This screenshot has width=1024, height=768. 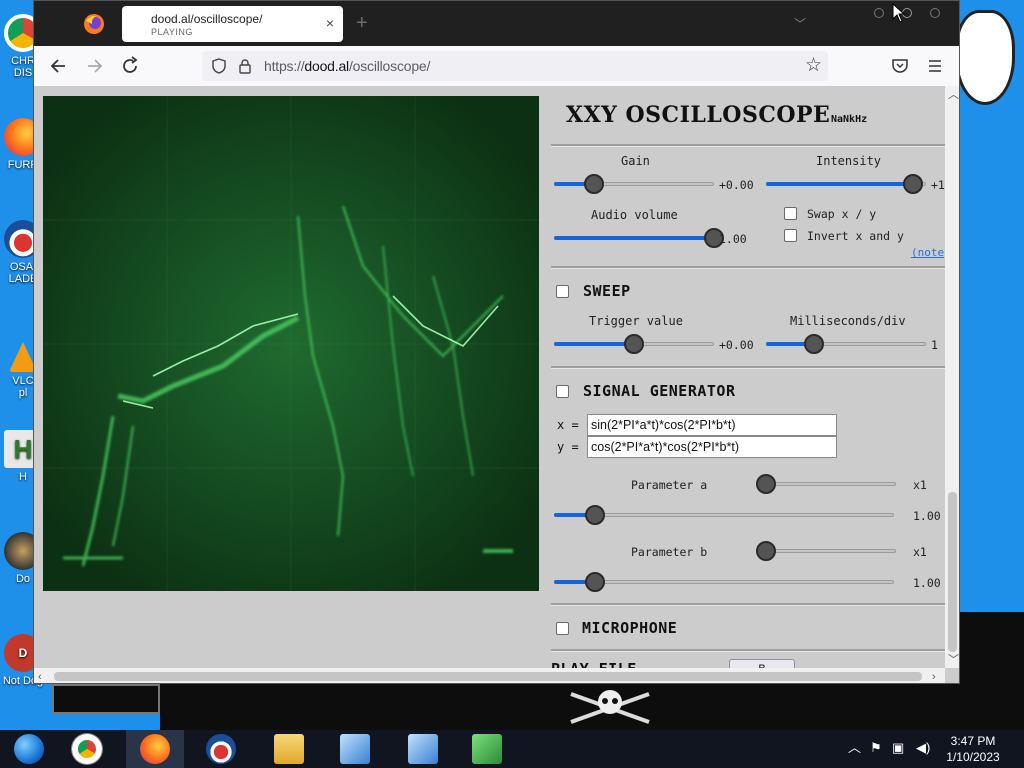 What do you see at coordinates (973, 749) in the screenshot?
I see `taskbar-clock: 3:47 PM 1/10/2023` at bounding box center [973, 749].